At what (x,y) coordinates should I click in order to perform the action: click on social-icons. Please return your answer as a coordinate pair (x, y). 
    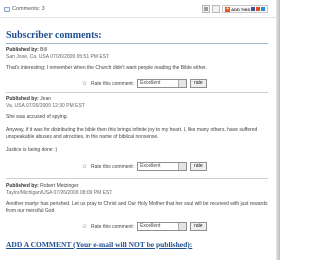
    Looking at the image, I should click on (258, 9).